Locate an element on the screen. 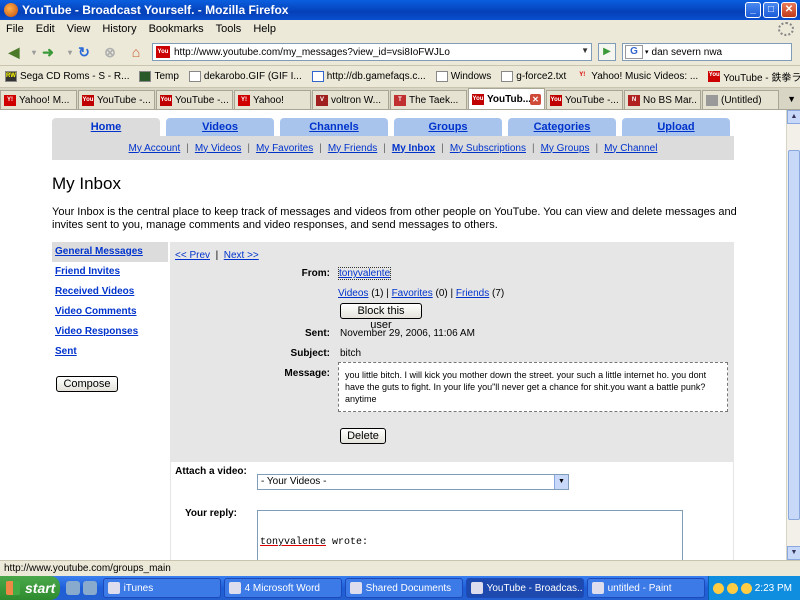 This screenshot has width=800, height=600. bookmark-item: g-force2.txt is located at coordinates (533, 76).